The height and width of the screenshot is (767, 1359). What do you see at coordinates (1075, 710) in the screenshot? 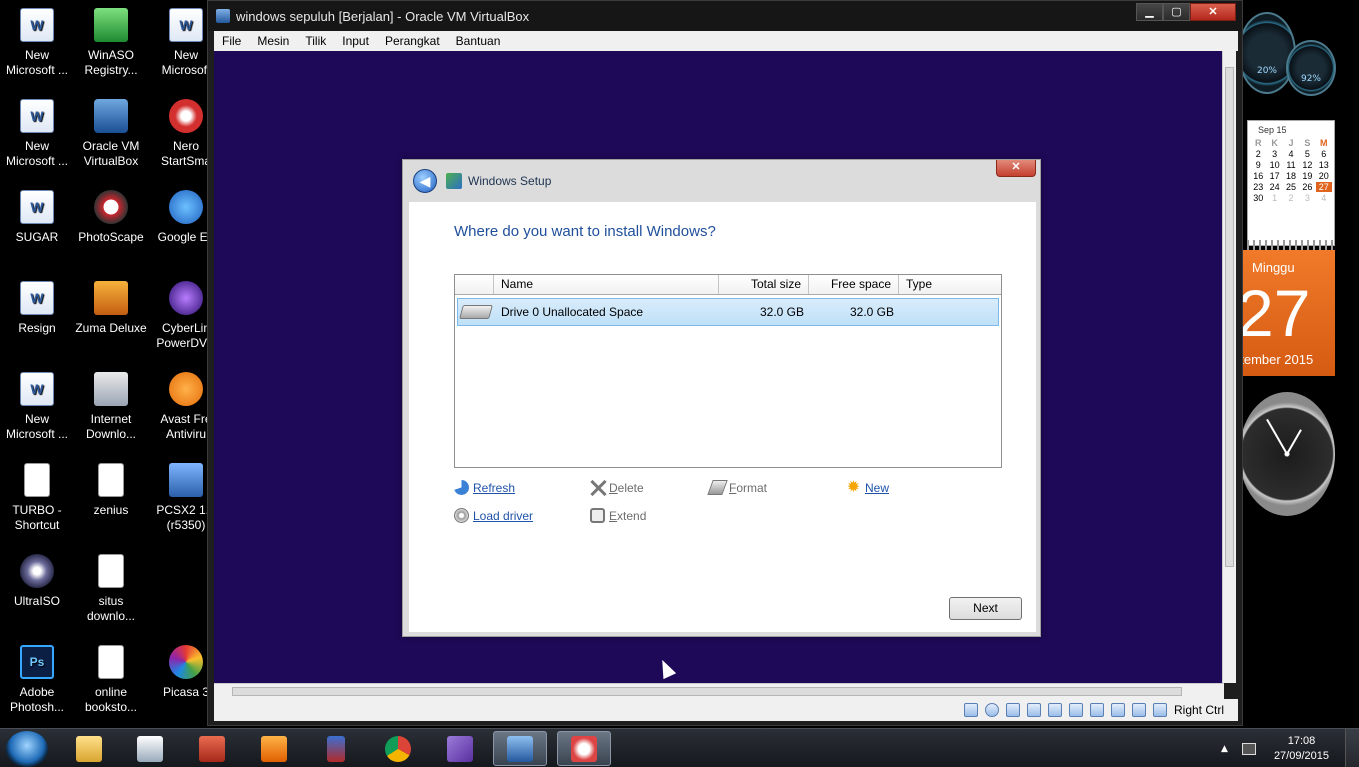
I see `display-icon` at bounding box center [1075, 710].